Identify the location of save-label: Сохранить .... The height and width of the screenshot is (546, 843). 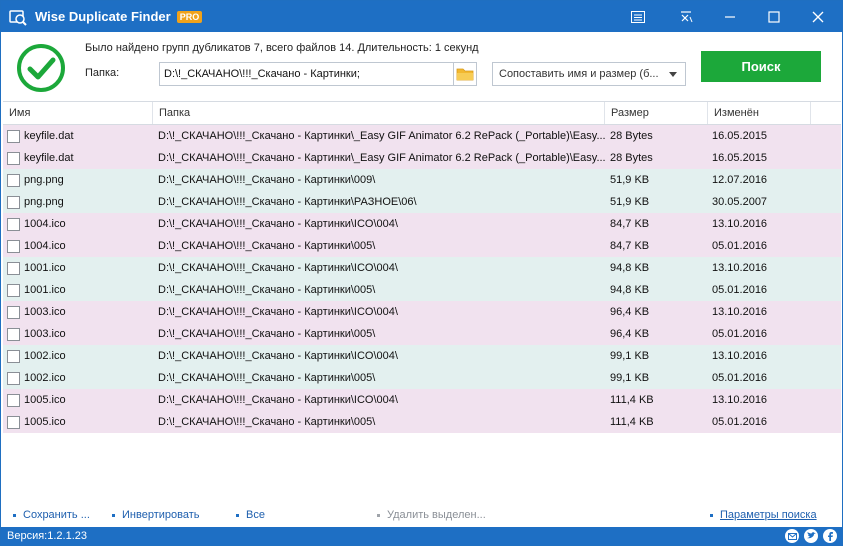
(56, 515).